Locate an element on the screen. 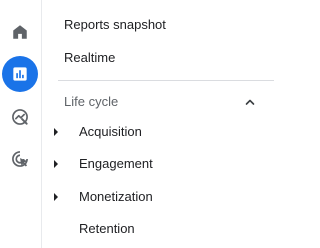 The width and height of the screenshot is (320, 248). advertising-button is located at coordinates (20, 159).